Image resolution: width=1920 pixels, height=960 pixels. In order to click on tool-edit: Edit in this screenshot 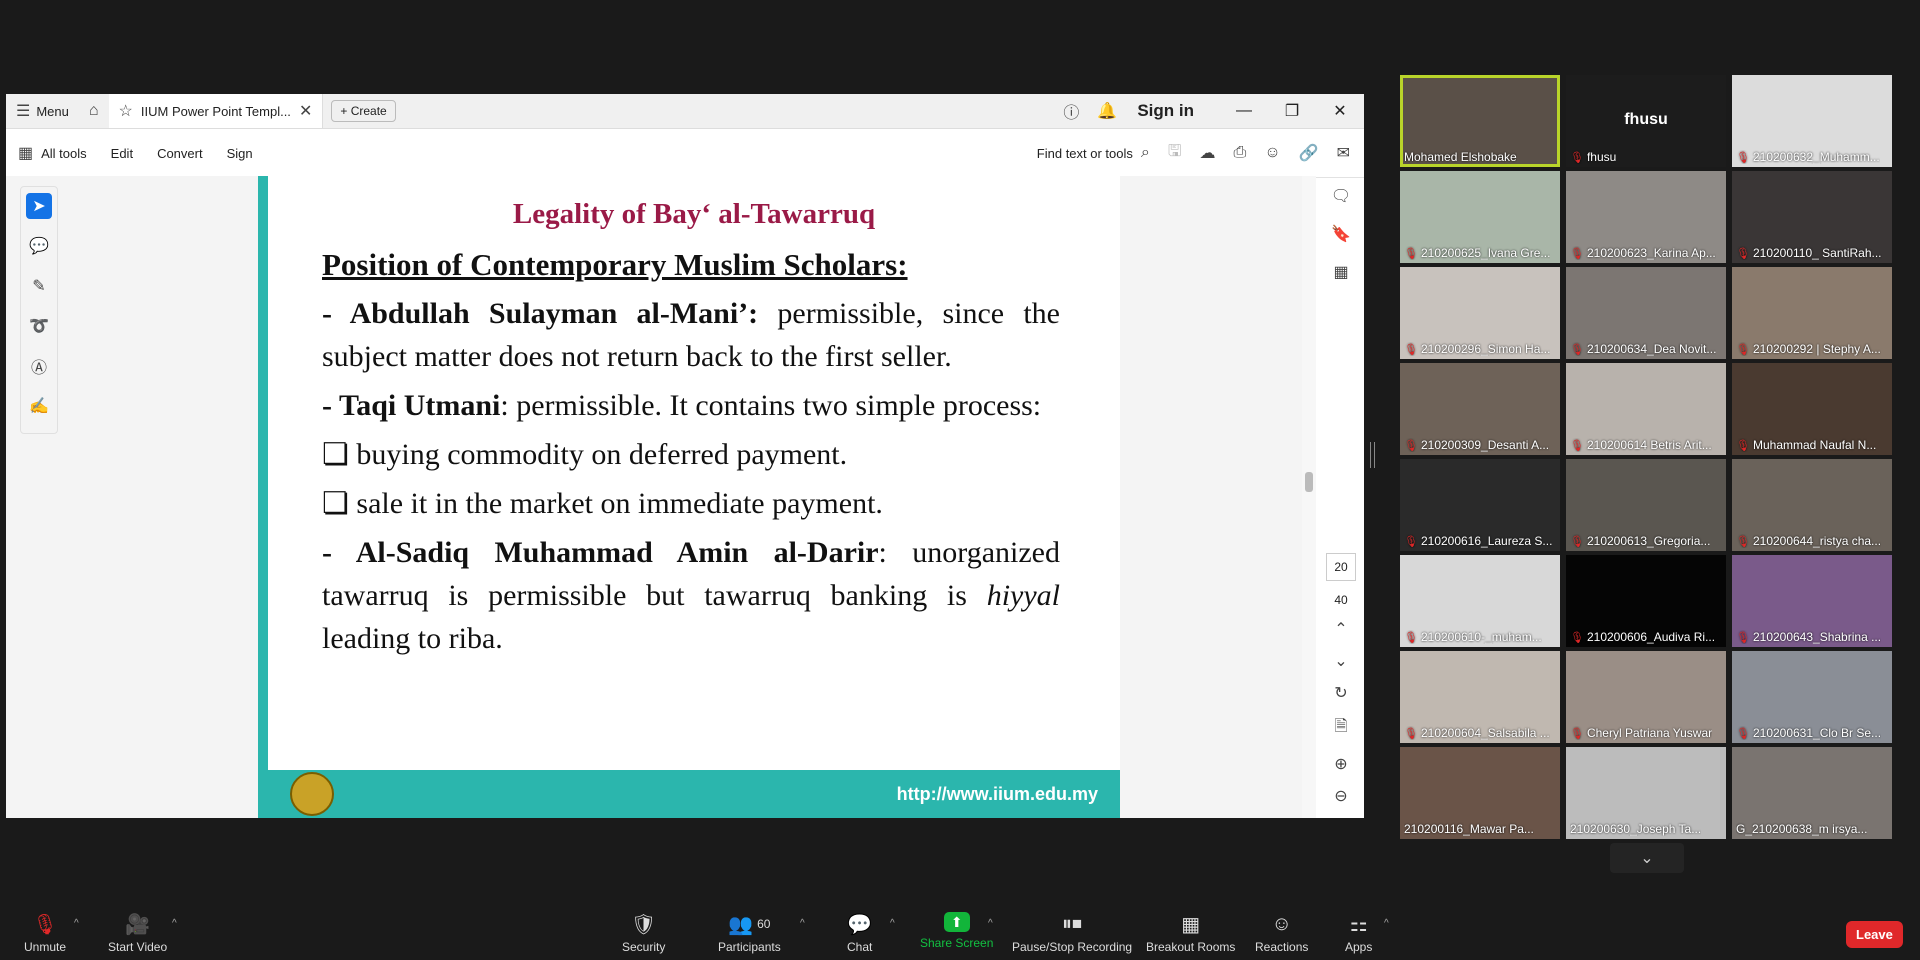, I will do `click(122, 153)`.